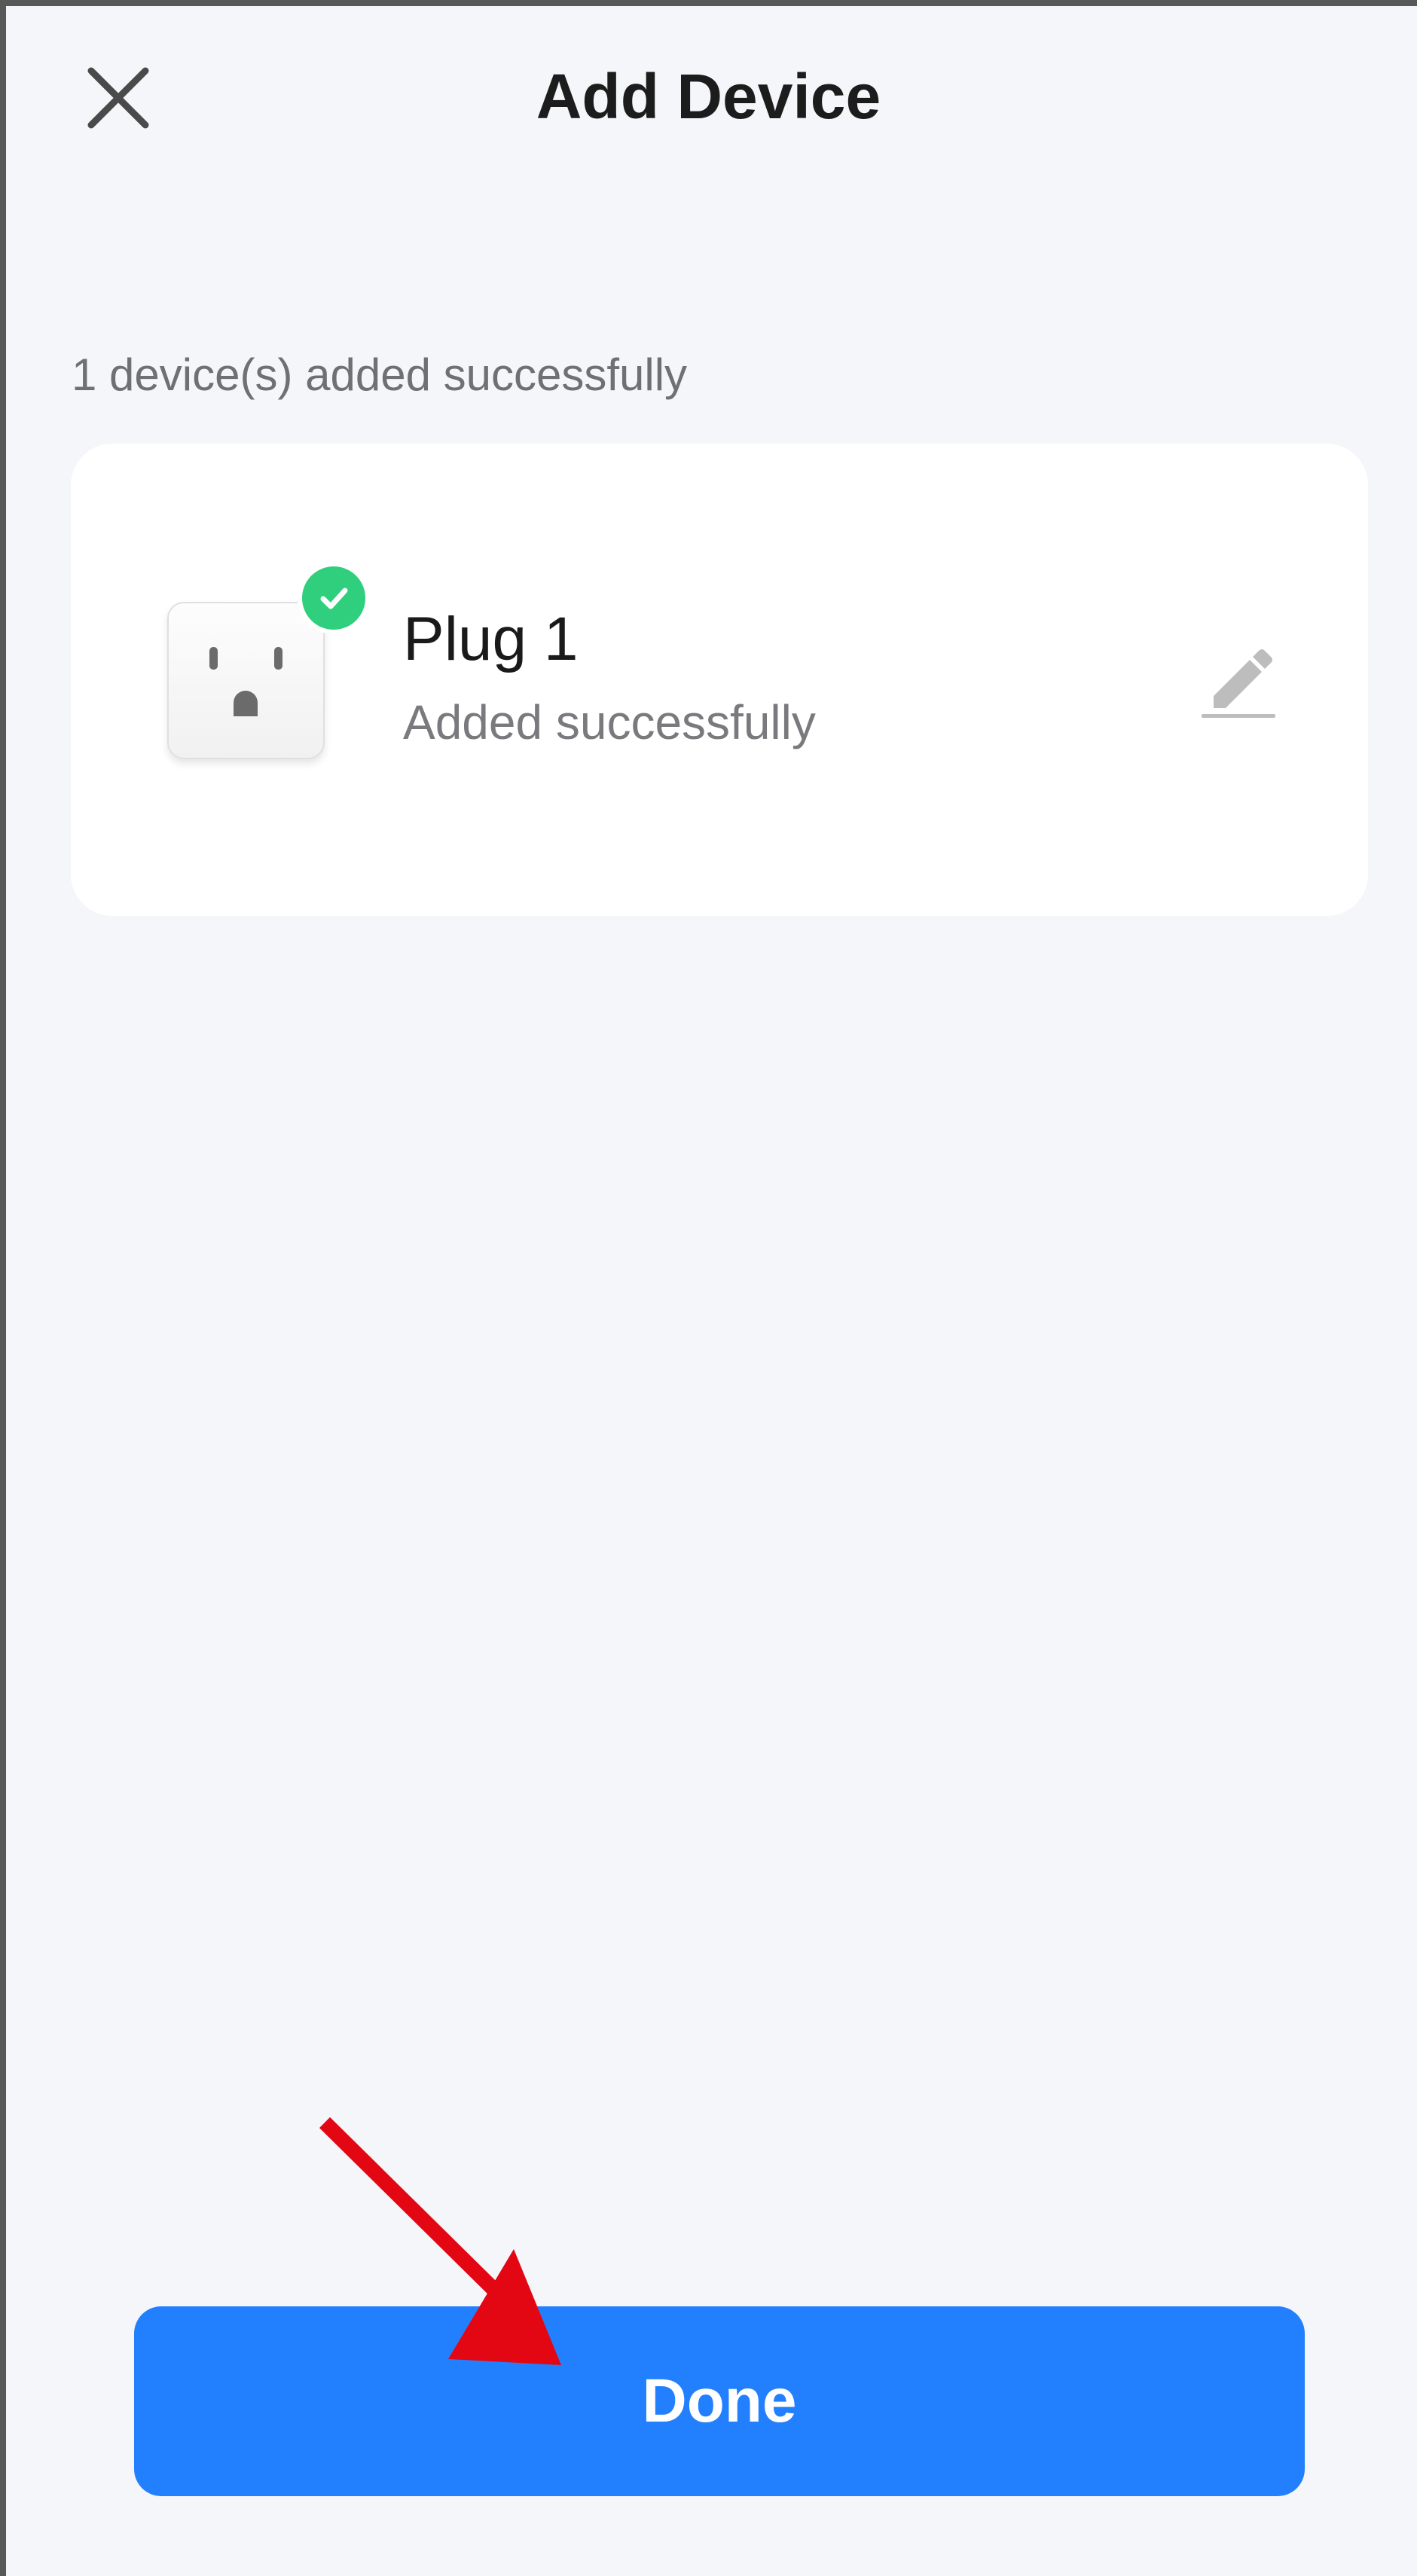 This screenshot has width=1417, height=2576. I want to click on page-title: Add Device, so click(708, 97).